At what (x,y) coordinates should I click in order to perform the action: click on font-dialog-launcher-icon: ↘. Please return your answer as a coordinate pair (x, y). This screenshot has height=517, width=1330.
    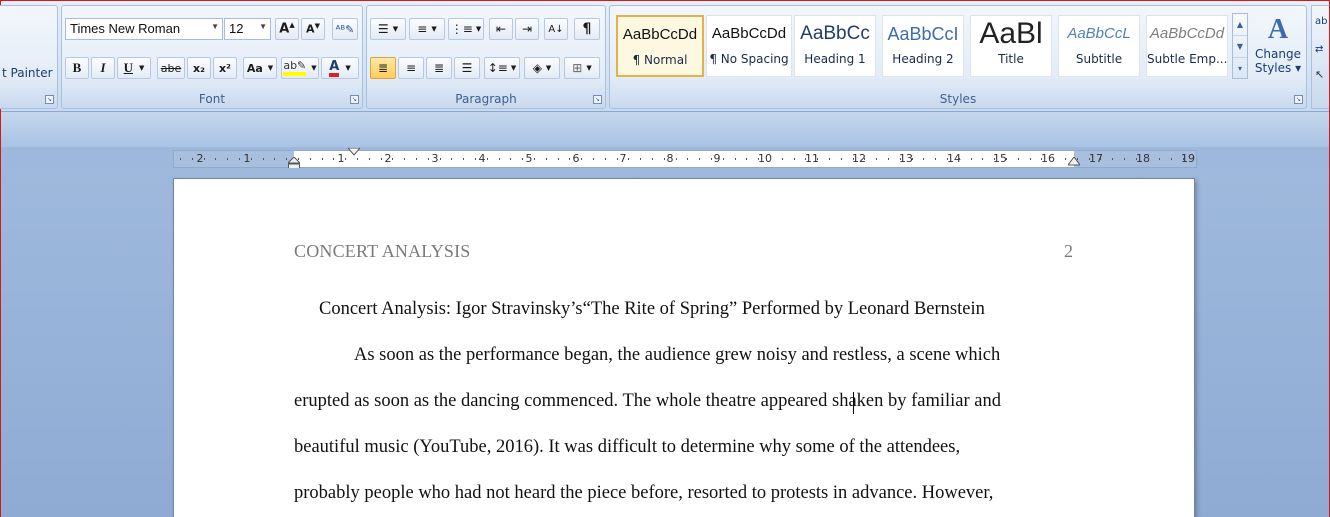
    Looking at the image, I should click on (354, 99).